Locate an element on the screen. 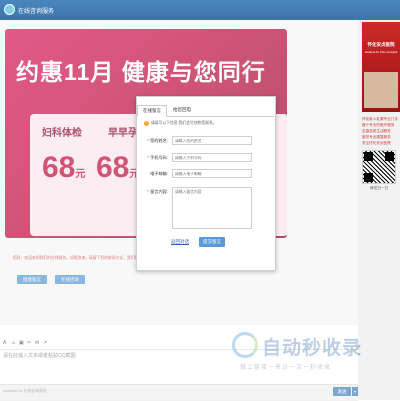 The width and height of the screenshot is (400, 401). submit-message-button: 提交留言 is located at coordinates (212, 242).